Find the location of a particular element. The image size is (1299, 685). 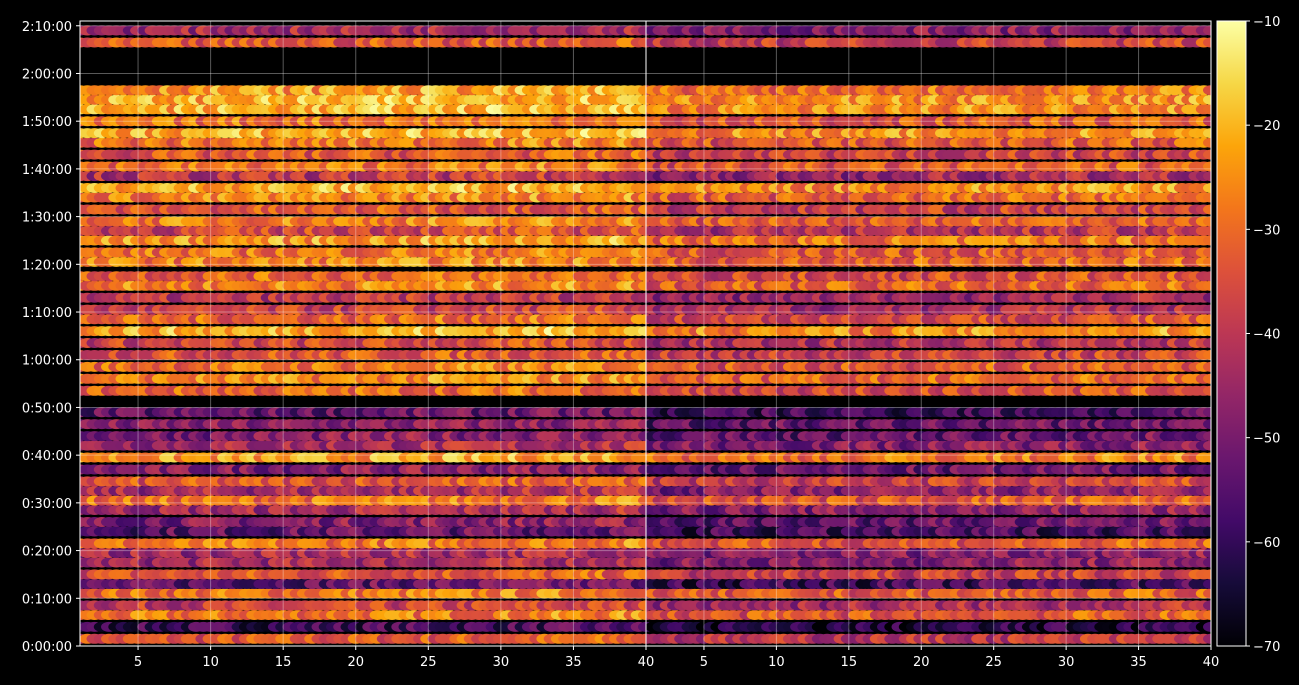

x-tick-label: 30 is located at coordinates (501, 662).